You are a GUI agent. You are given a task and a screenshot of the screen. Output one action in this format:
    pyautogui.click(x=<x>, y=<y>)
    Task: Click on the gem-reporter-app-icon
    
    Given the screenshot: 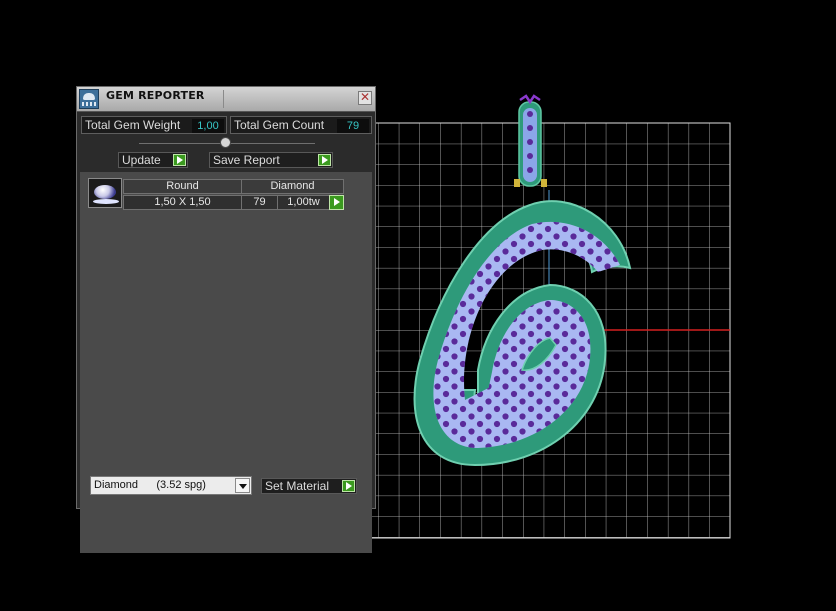 What is the action you would take?
    pyautogui.click(x=89, y=99)
    